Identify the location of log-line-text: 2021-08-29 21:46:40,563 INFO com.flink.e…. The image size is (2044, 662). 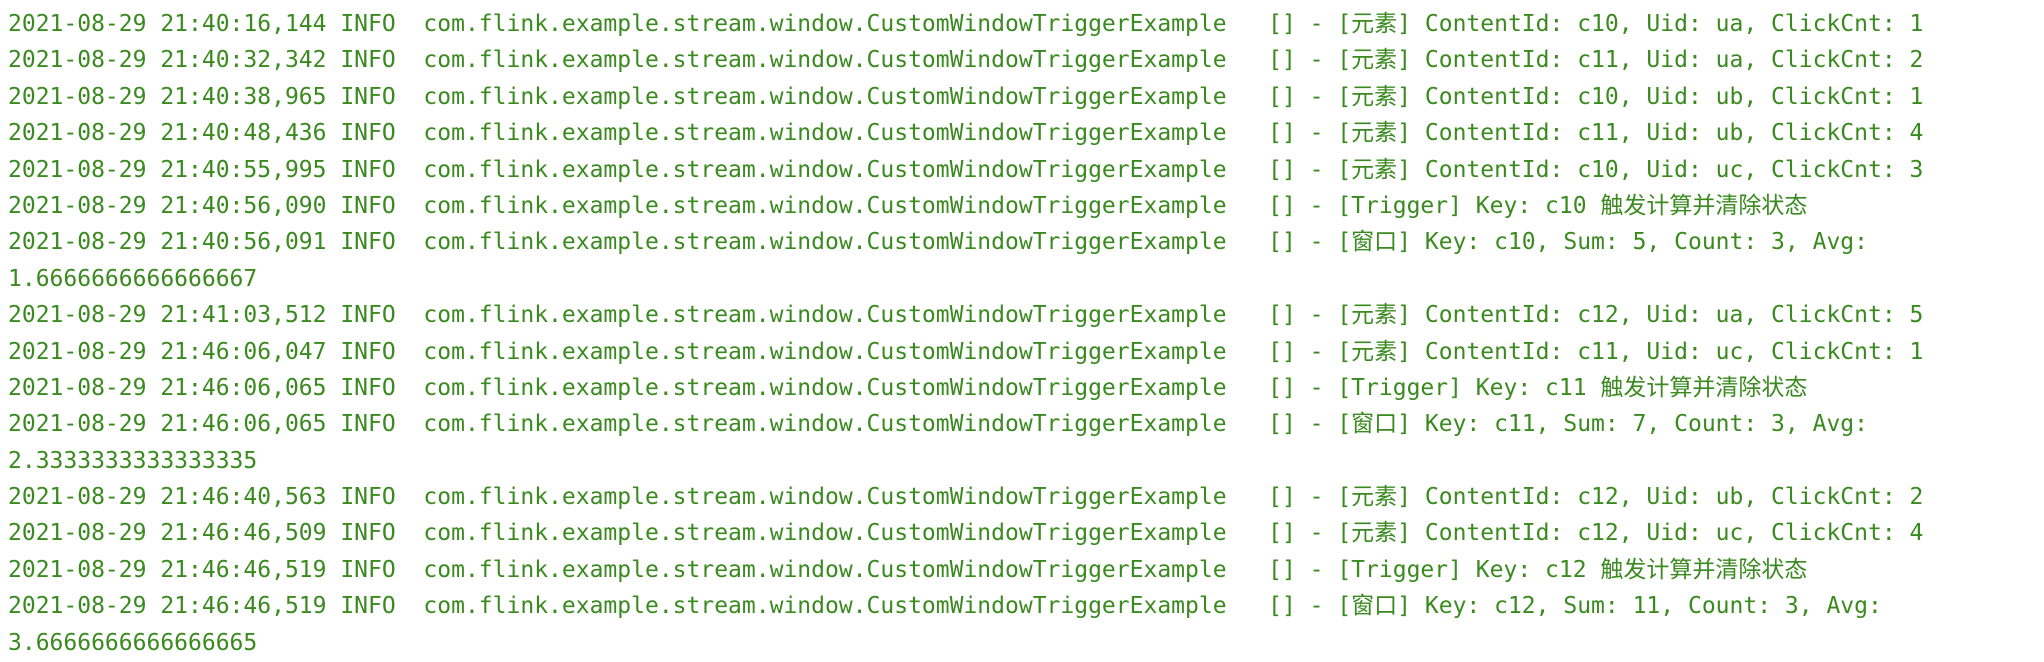
(966, 497).